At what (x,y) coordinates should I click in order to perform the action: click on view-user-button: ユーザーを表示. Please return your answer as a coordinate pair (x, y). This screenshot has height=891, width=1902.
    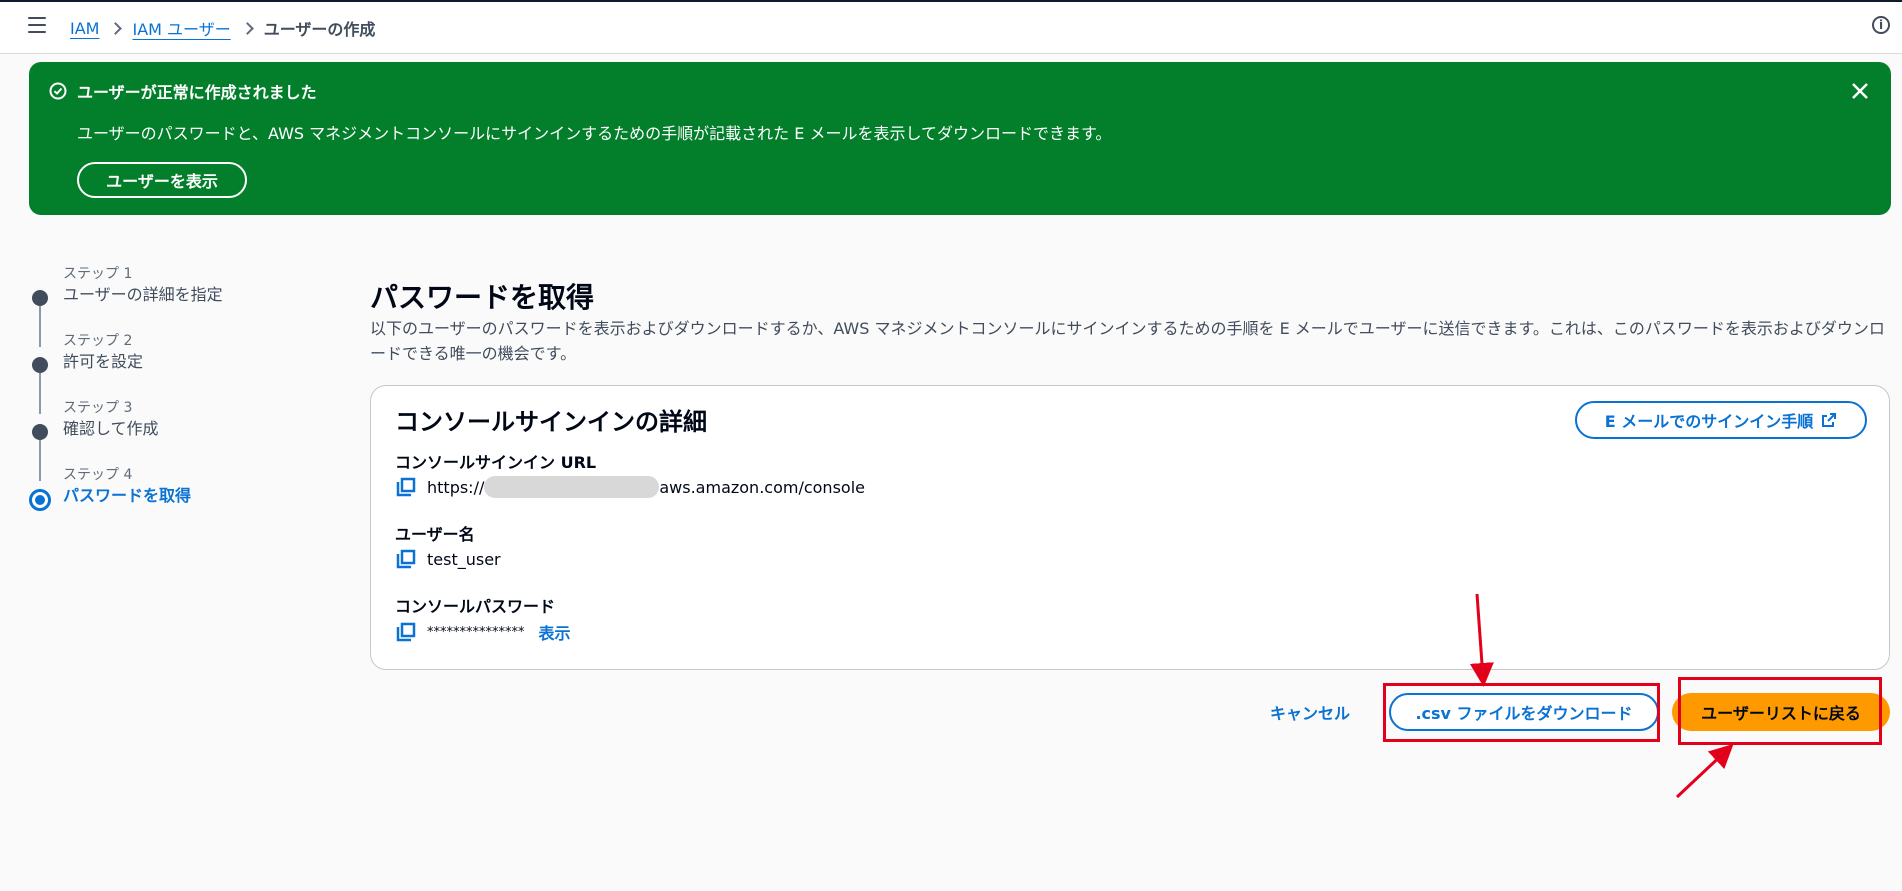
    Looking at the image, I should click on (162, 180).